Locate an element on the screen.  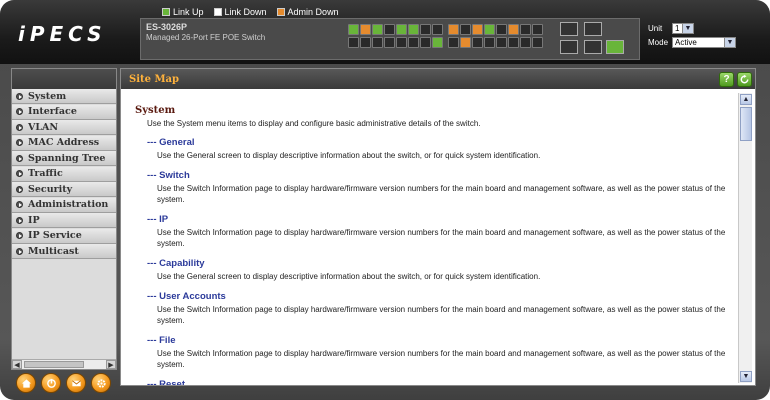
chevron-left-icon: ◀ is located at coordinates (17, 364).